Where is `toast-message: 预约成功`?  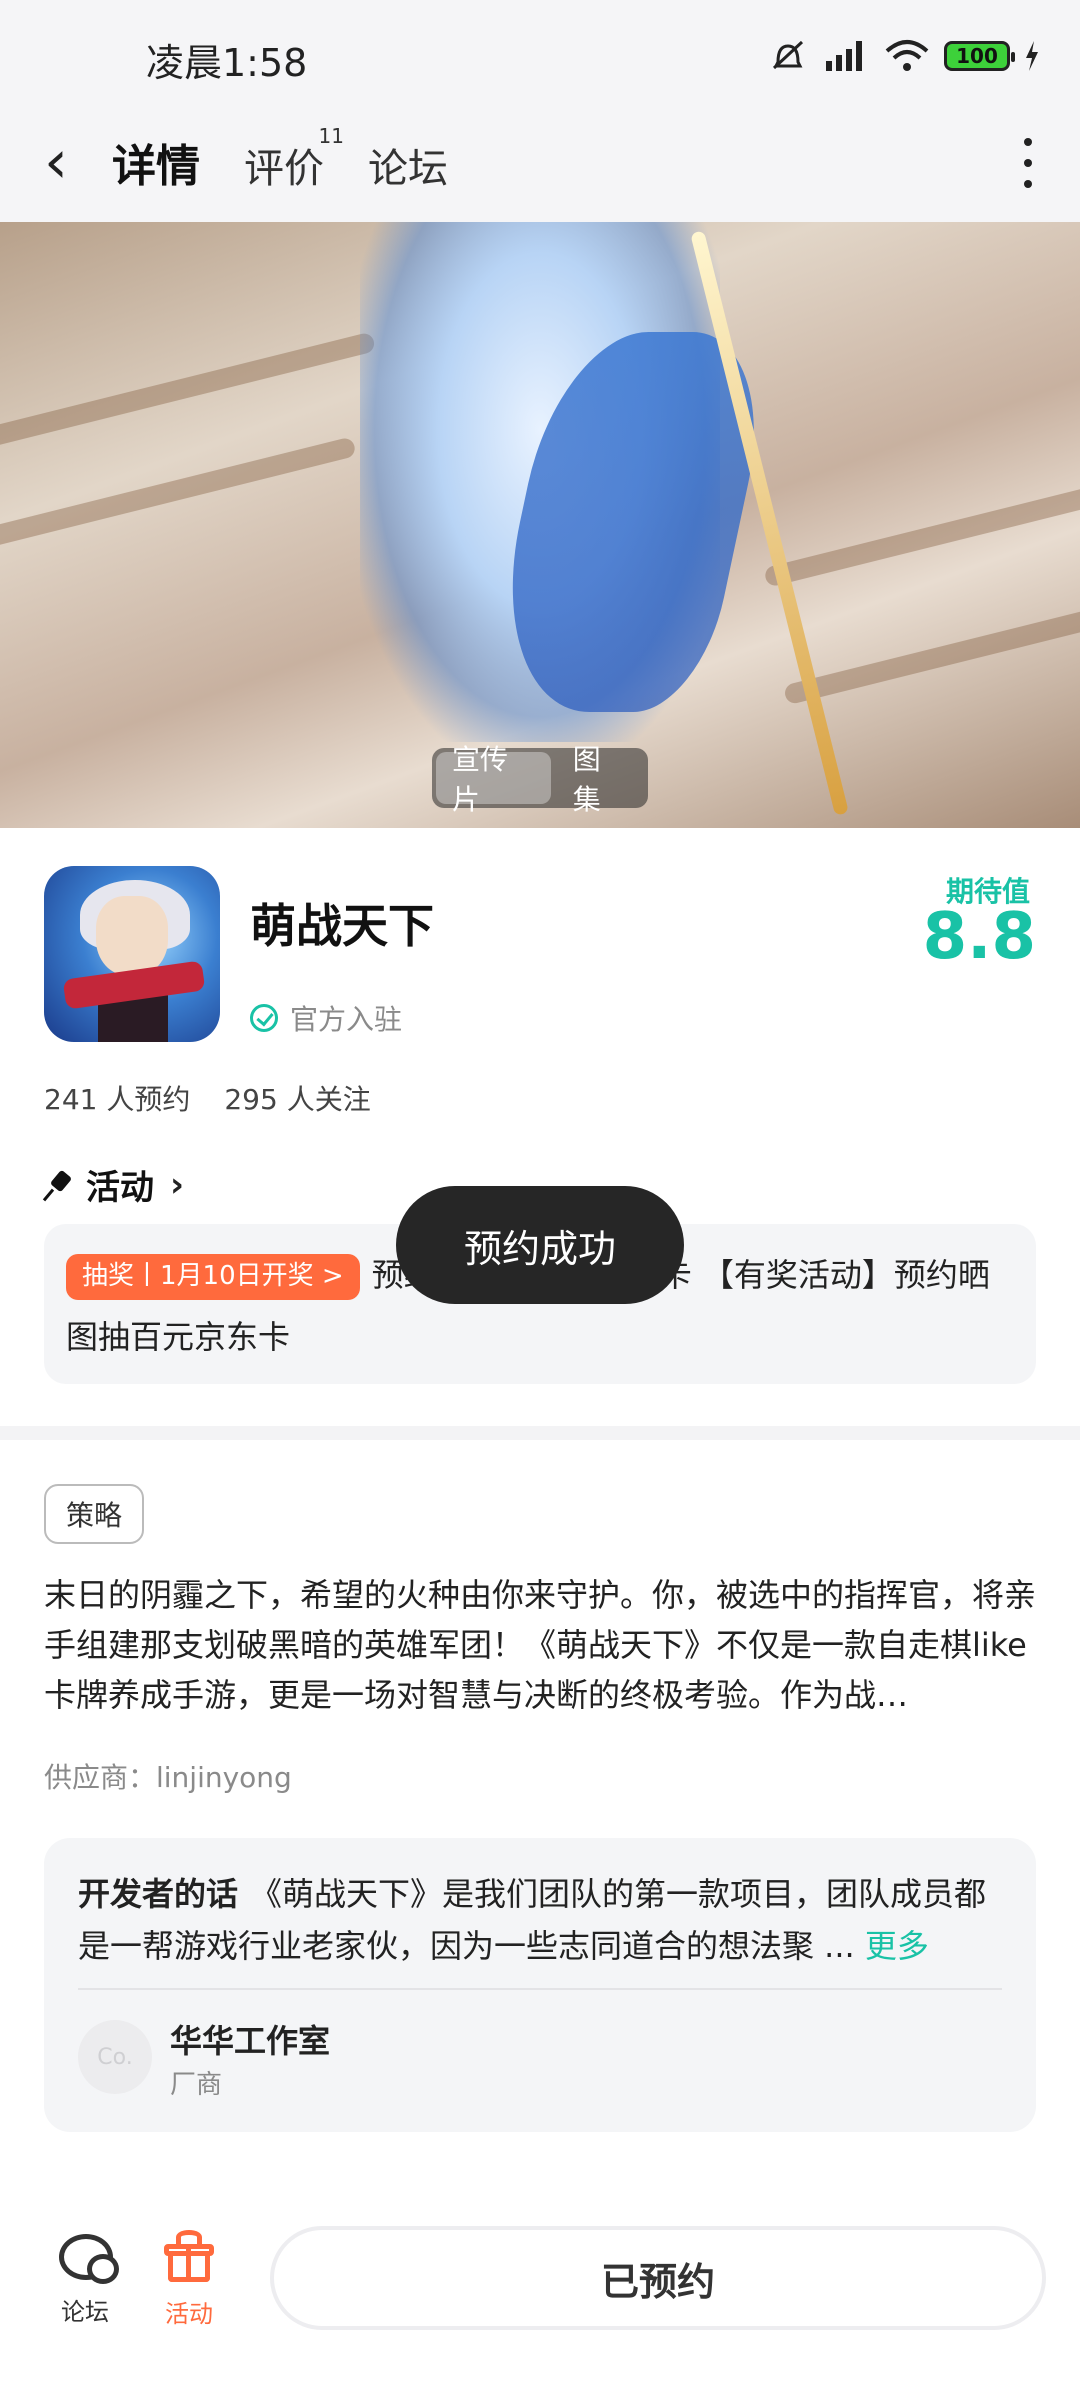 toast-message: 预约成功 is located at coordinates (540, 1245).